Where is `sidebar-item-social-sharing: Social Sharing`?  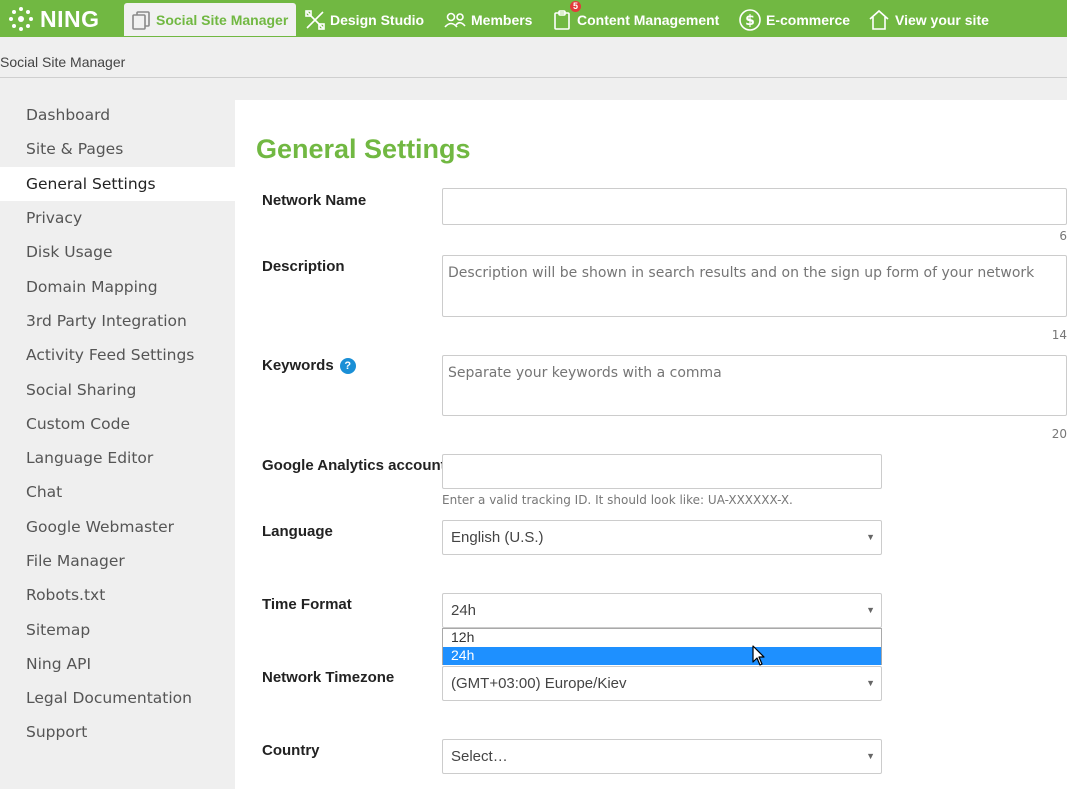
sidebar-item-social-sharing: Social Sharing is located at coordinates (117, 389).